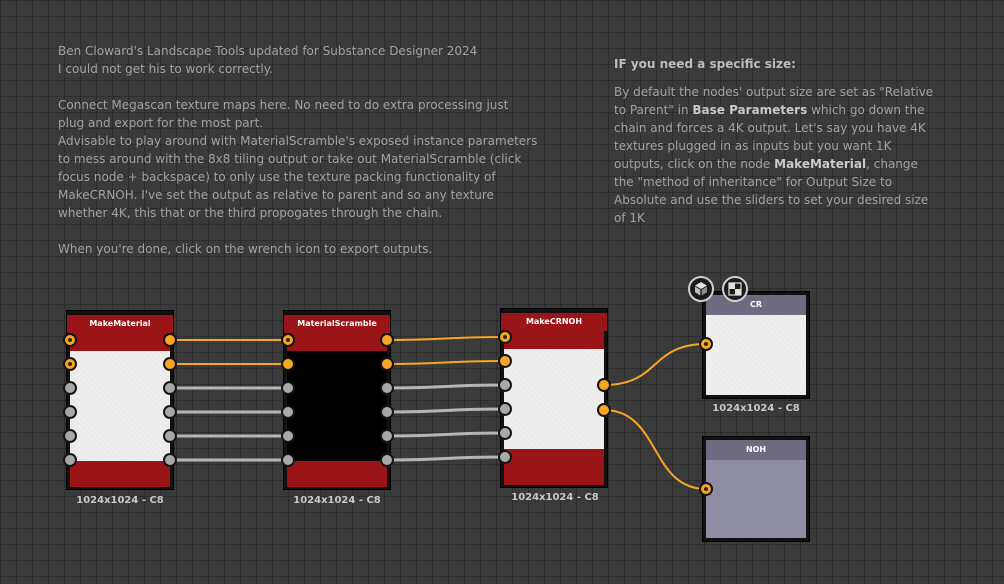 The height and width of the screenshot is (584, 1004). I want to click on 3d-view-icon, so click(701, 289).